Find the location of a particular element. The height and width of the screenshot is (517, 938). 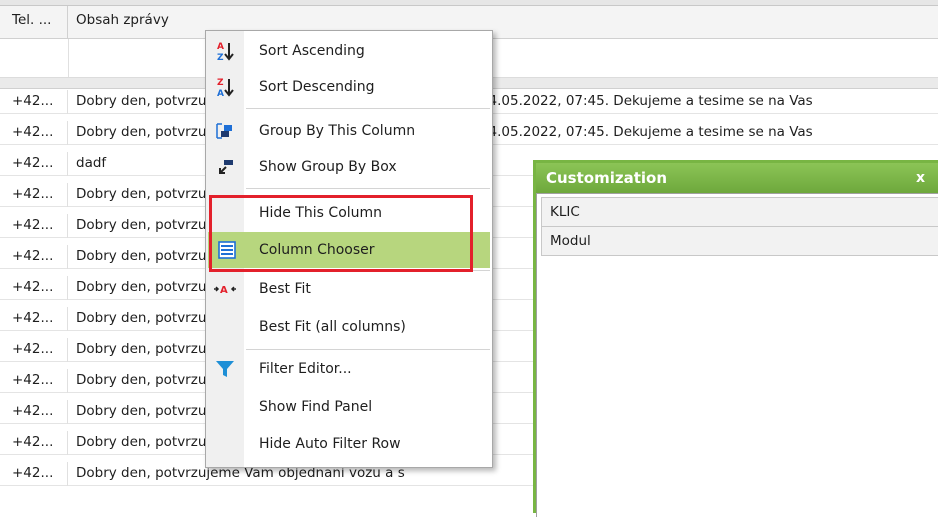

menu-item-best-fit-all: Best Fit (all columns) is located at coordinates (349, 327).